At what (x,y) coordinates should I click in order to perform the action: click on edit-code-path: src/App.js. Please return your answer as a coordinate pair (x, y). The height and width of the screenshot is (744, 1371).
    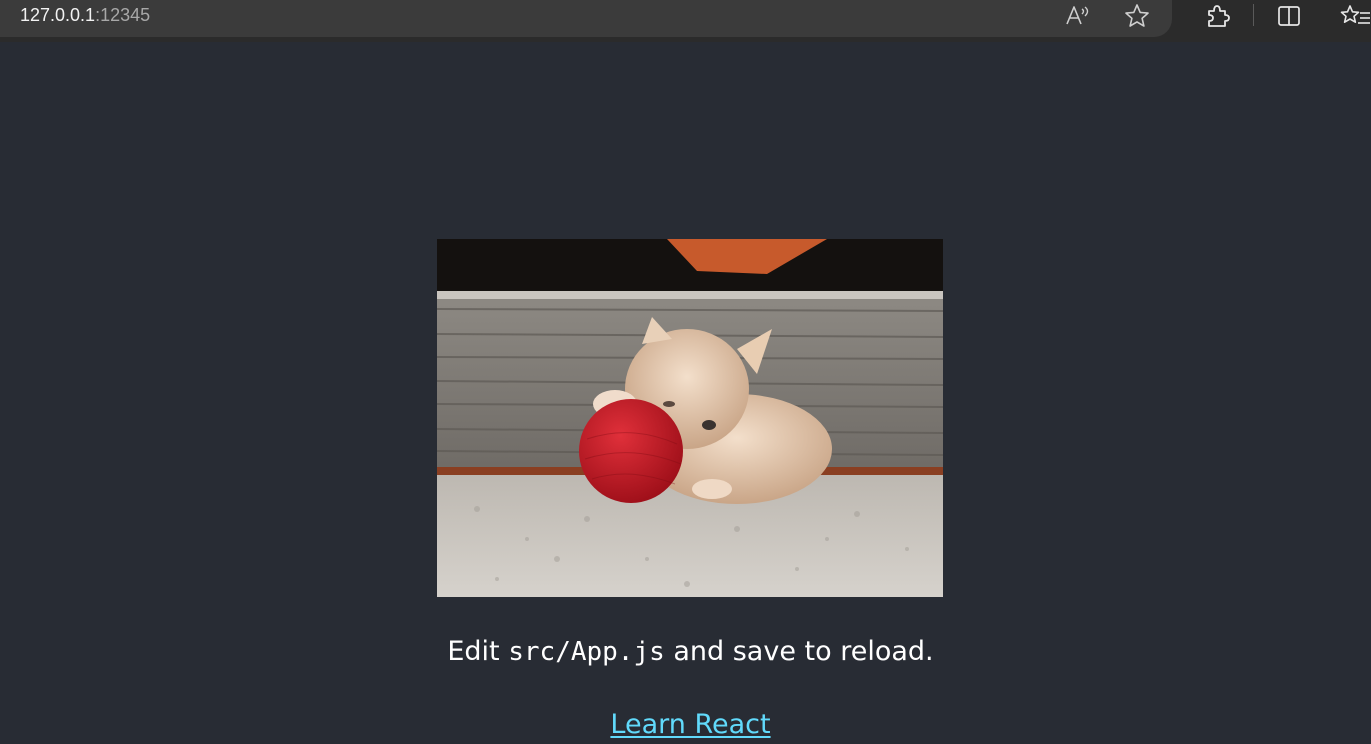
    Looking at the image, I should click on (586, 652).